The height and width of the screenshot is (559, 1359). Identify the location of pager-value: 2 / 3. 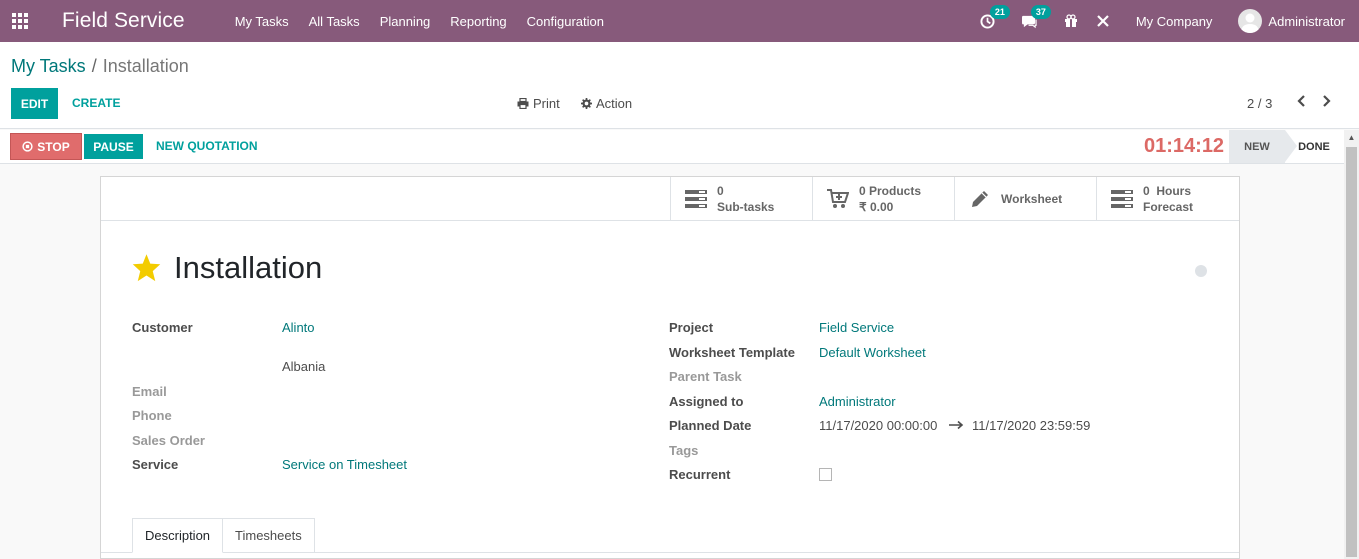
(1259, 103).